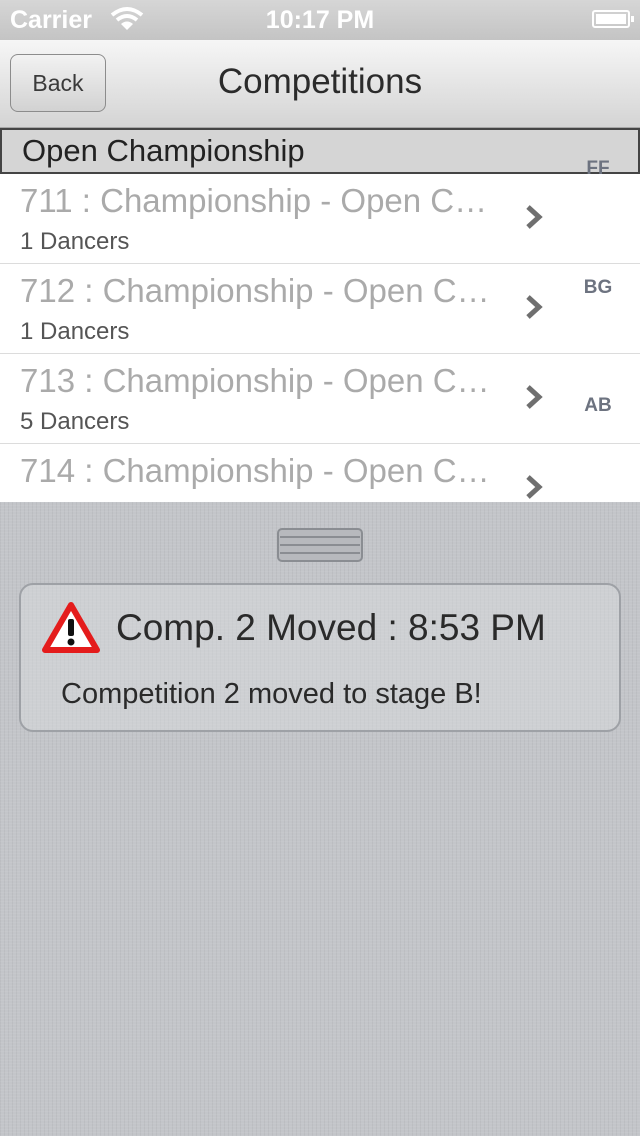  I want to click on competition-title: 714 : Championship - Open Championship, so click(255, 470).